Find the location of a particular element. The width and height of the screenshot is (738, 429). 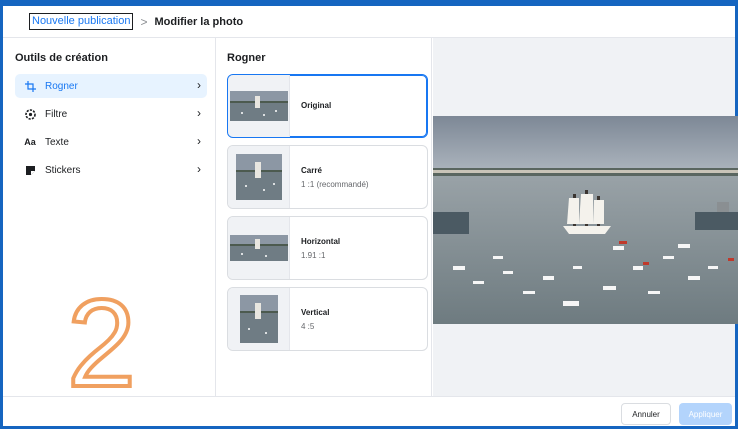

breadcrumb-link-new-post: Nouvelle publication is located at coordinates (81, 21).